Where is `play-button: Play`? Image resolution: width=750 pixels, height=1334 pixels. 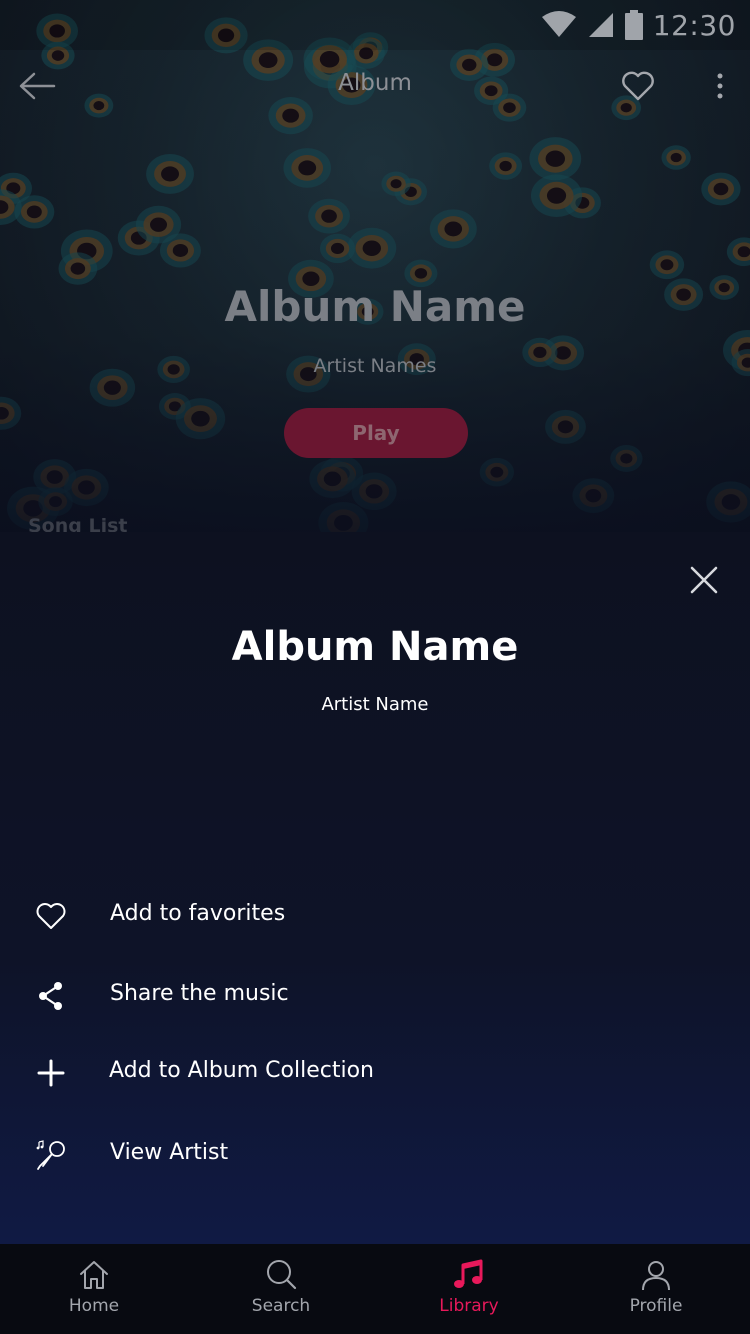 play-button: Play is located at coordinates (376, 433).